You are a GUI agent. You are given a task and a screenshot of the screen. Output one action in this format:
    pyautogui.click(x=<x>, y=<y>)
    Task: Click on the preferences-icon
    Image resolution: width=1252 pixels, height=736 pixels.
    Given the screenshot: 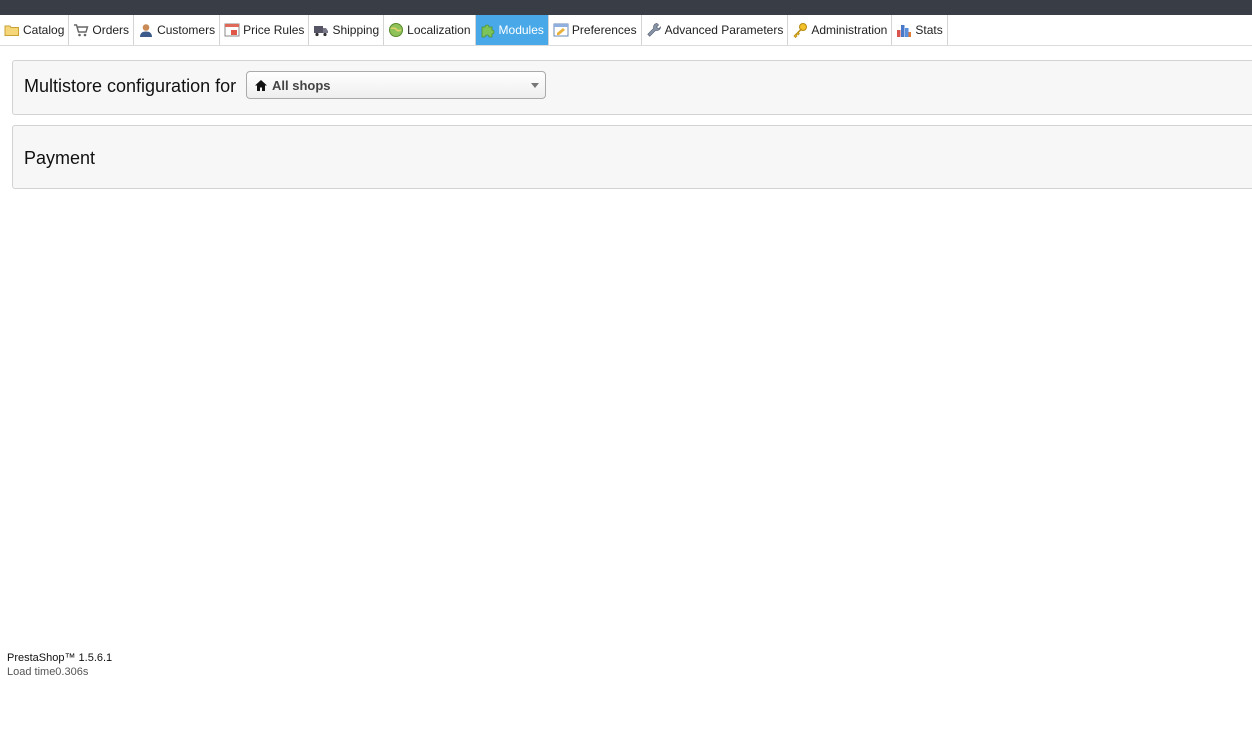 What is the action you would take?
    pyautogui.click(x=561, y=30)
    